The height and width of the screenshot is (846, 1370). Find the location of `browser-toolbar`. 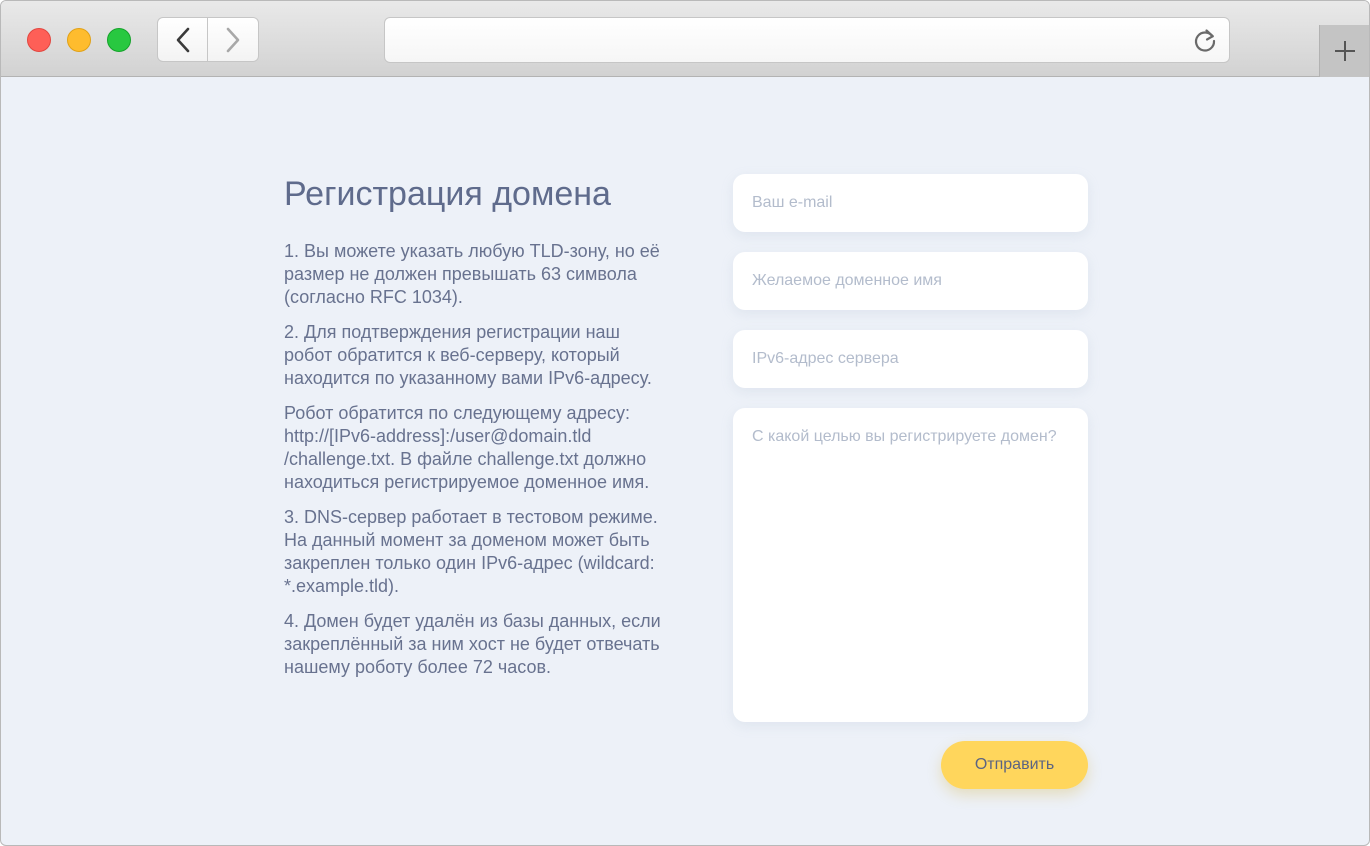

browser-toolbar is located at coordinates (685, 39).